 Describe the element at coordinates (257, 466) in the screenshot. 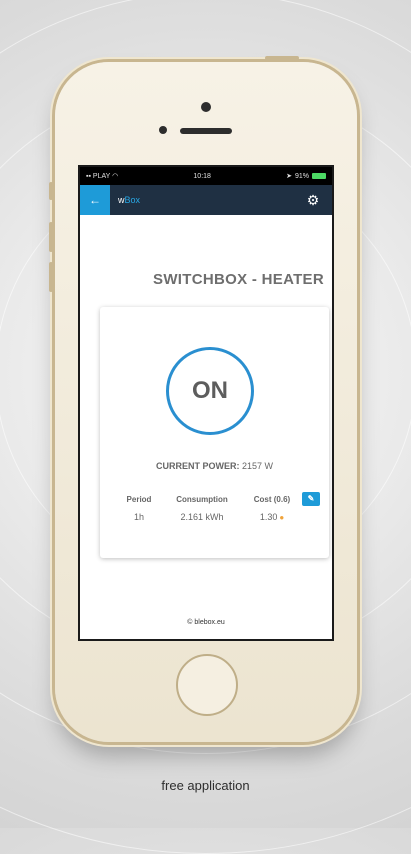

I see `current-power-value: 2157 W` at that location.